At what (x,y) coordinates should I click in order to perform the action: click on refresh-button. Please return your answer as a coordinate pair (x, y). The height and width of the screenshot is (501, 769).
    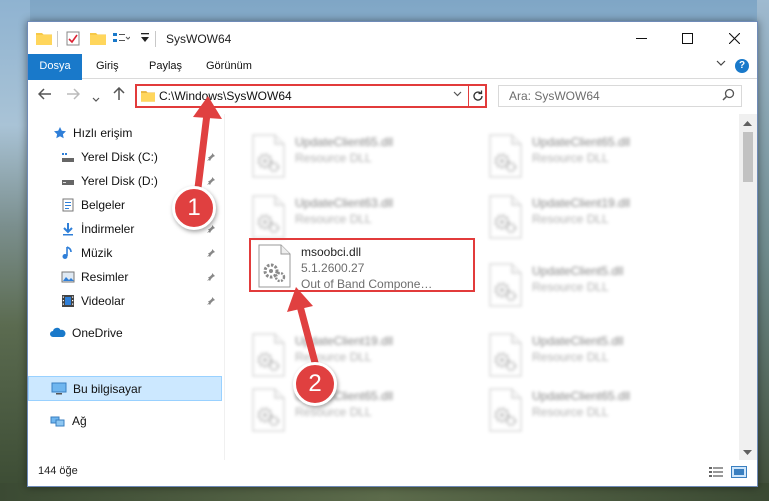
    Looking at the image, I should click on (477, 96).